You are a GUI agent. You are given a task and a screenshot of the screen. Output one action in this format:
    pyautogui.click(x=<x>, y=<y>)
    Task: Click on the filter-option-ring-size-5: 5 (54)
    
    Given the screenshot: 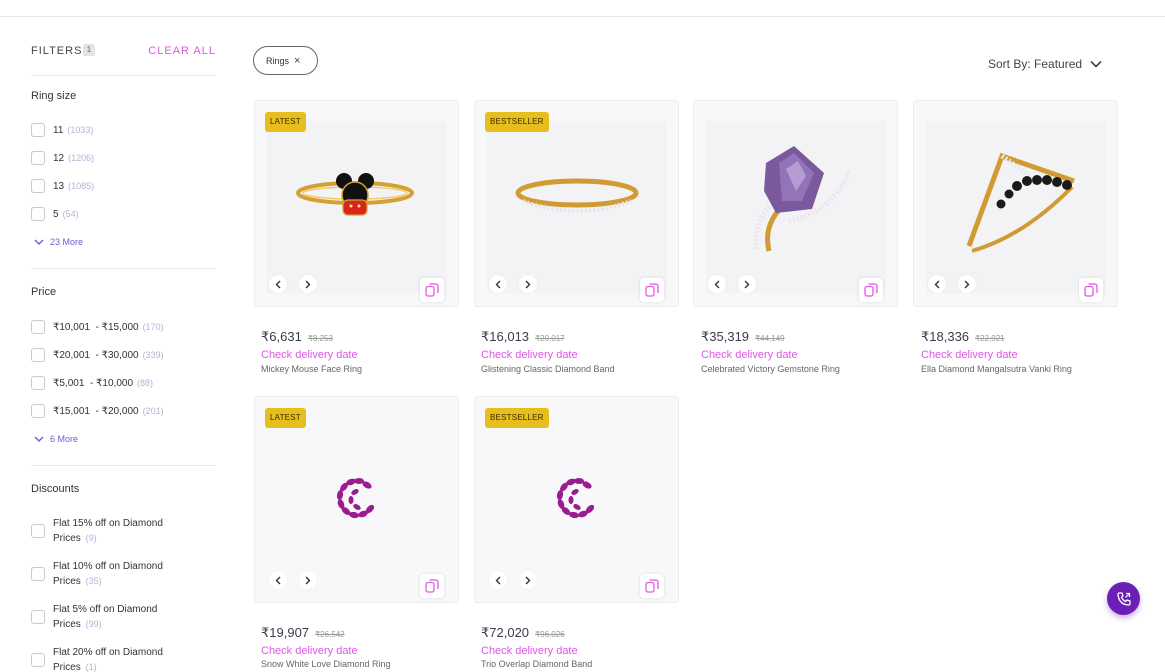 What is the action you would take?
    pyautogui.click(x=55, y=214)
    